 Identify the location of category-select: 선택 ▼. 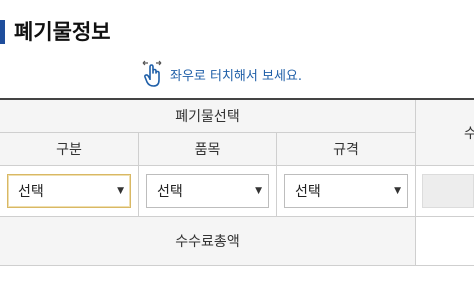
(69, 191).